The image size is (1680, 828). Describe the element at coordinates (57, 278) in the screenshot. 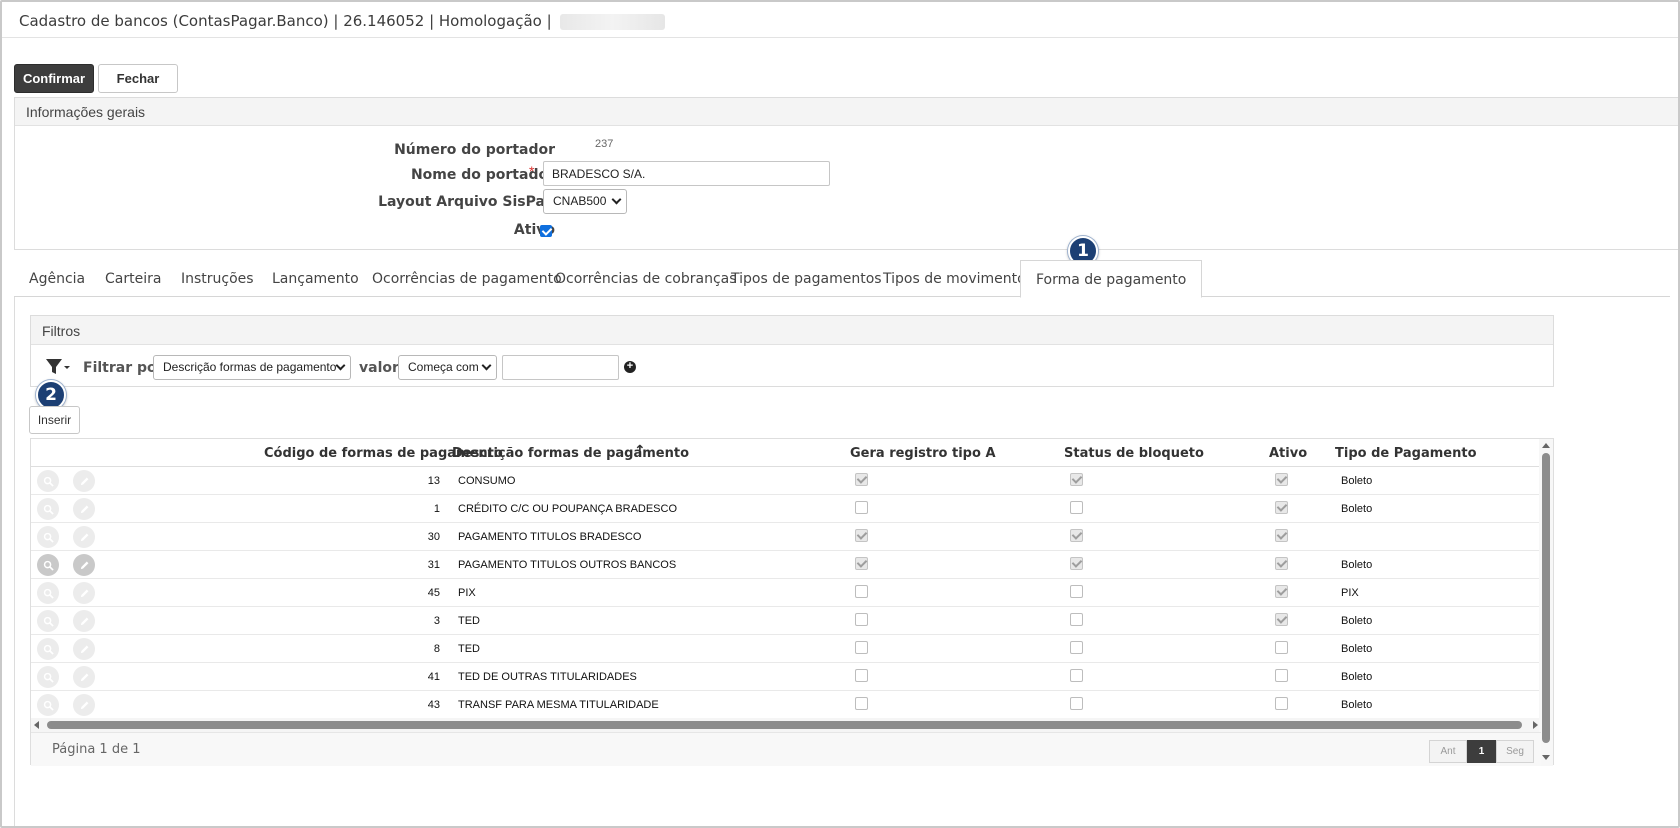

I see `tab-agencia: Agência` at that location.